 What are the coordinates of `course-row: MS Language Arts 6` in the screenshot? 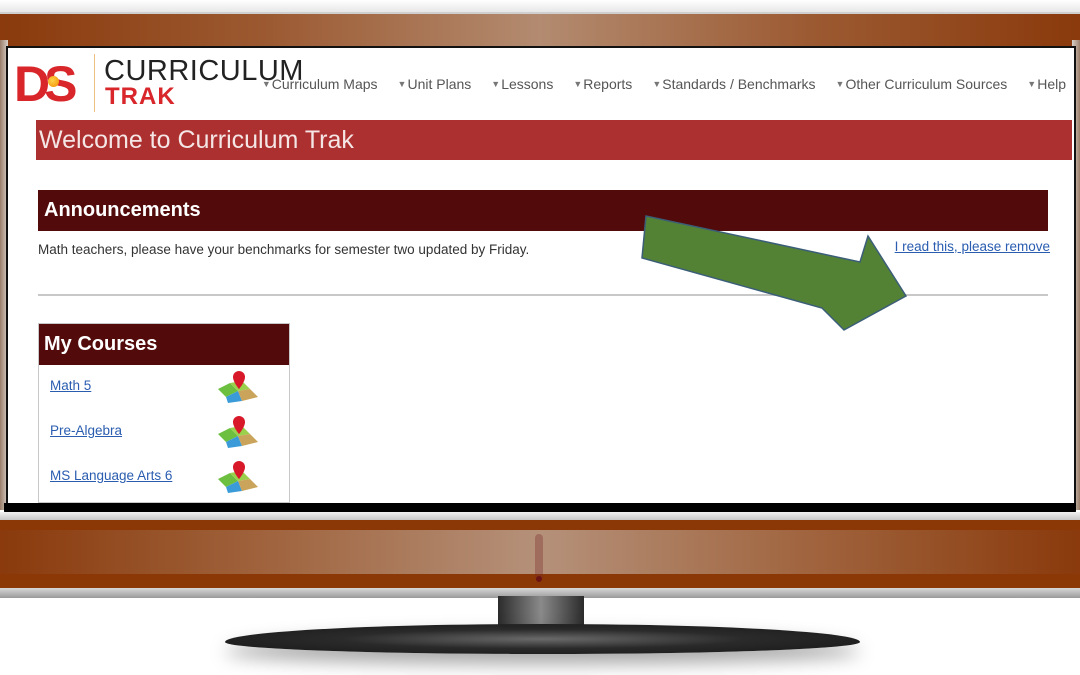 It's located at (164, 477).